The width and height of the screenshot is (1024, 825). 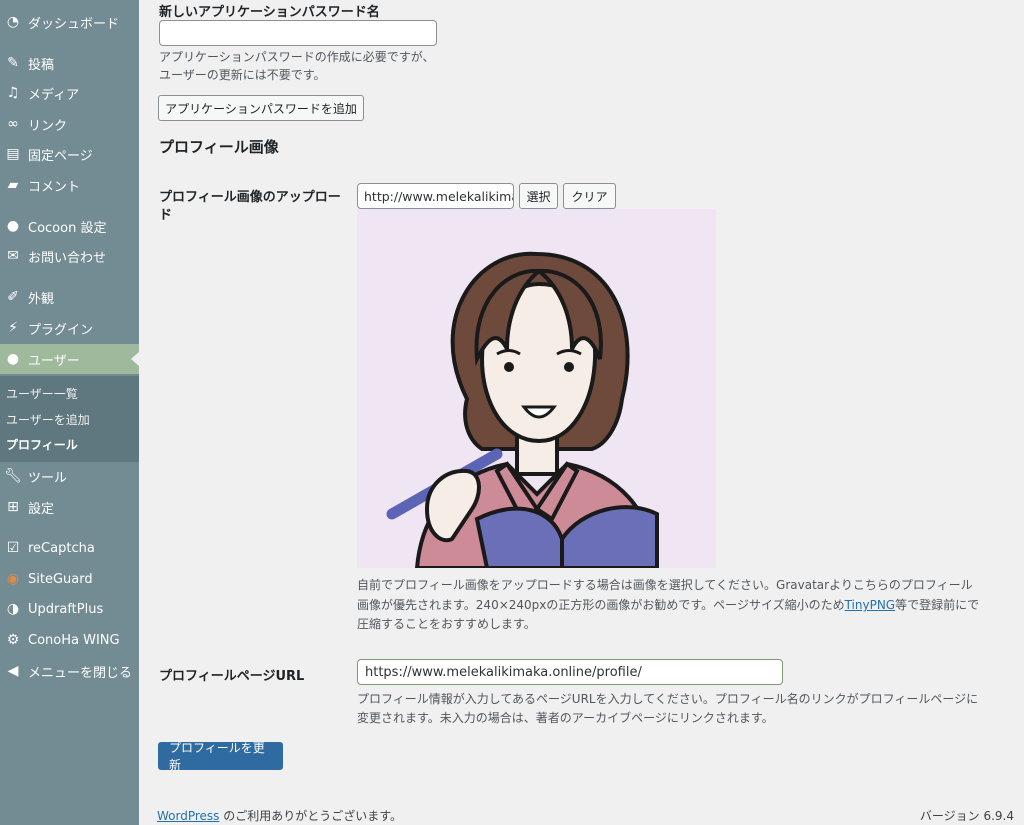 What do you see at coordinates (69, 256) in the screenshot?
I see `sidebar-item-contact: ✉ お問い合わせ` at bounding box center [69, 256].